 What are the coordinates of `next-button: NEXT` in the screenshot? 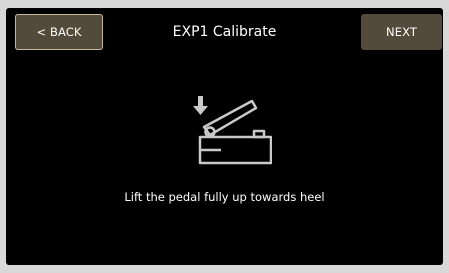 It's located at (401, 32).